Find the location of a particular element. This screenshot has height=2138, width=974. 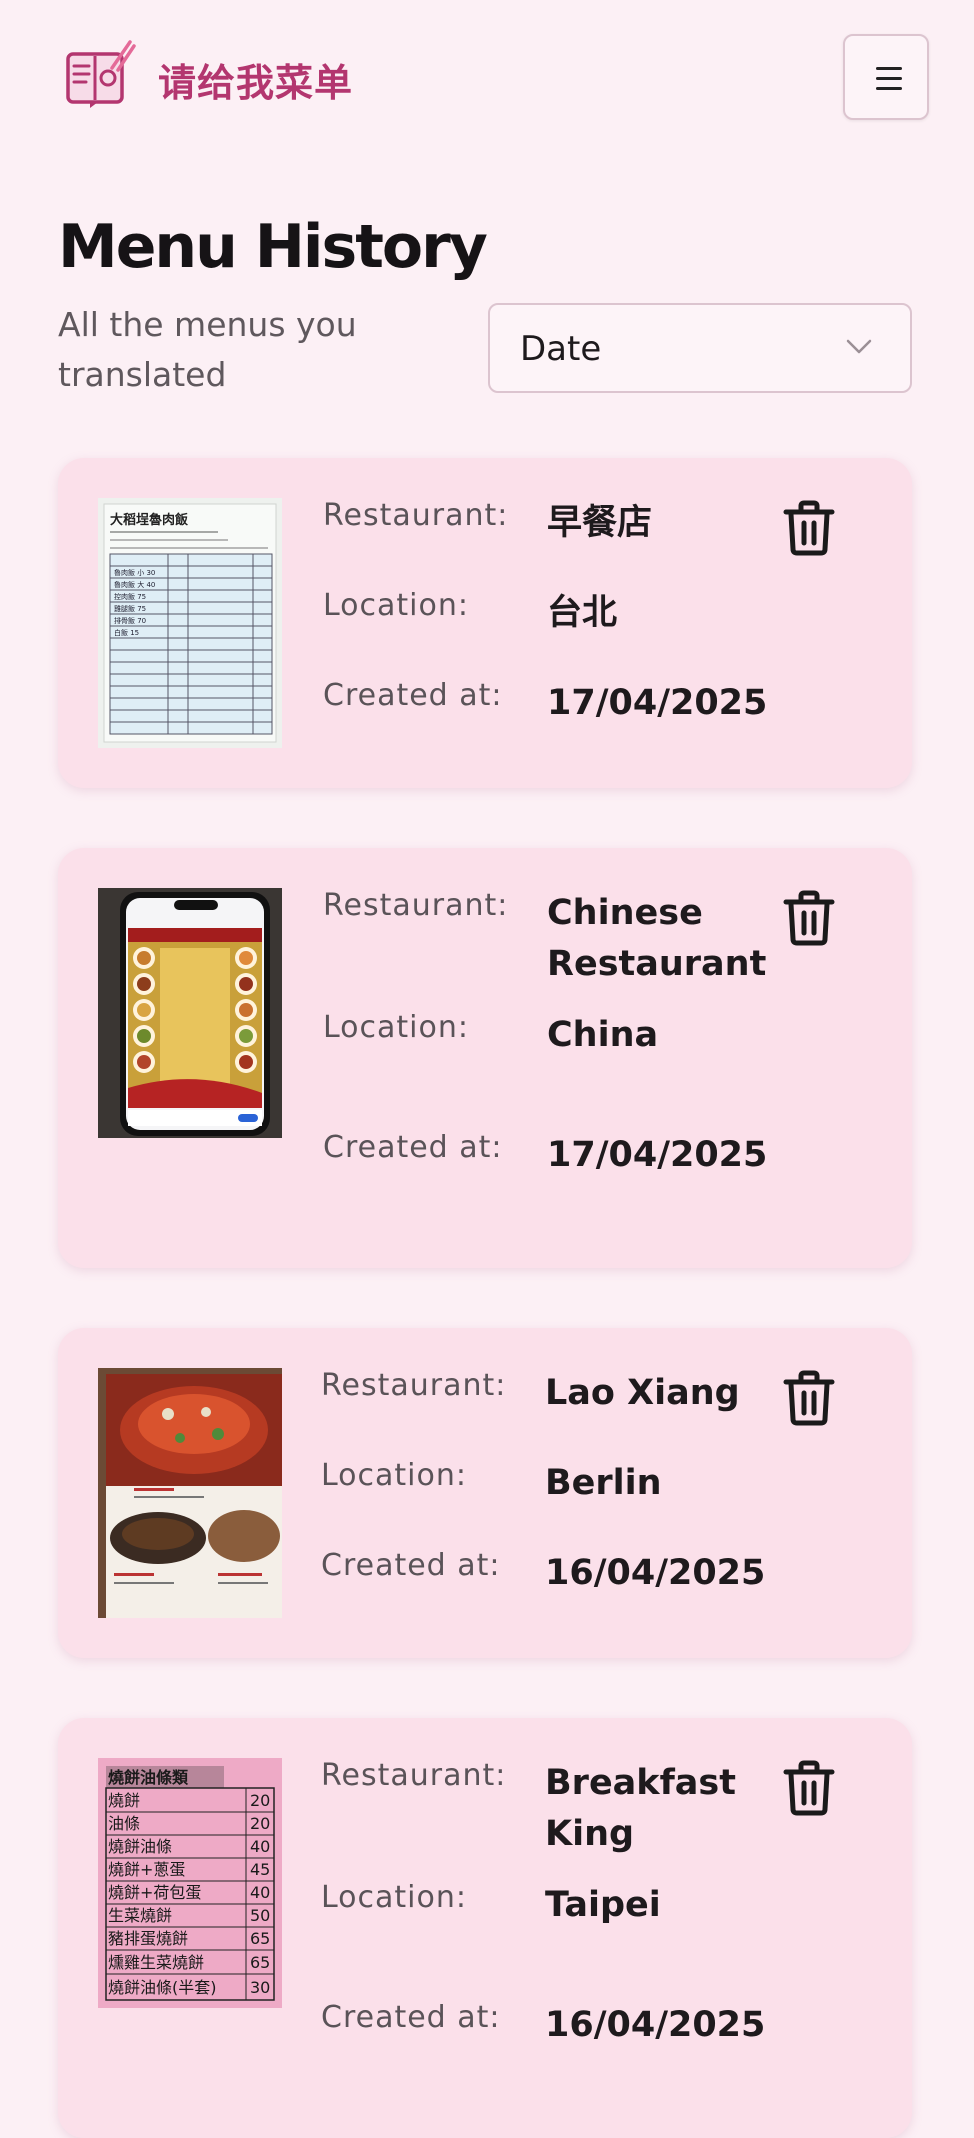

menu-photo-price: 45 is located at coordinates (260, 1869).